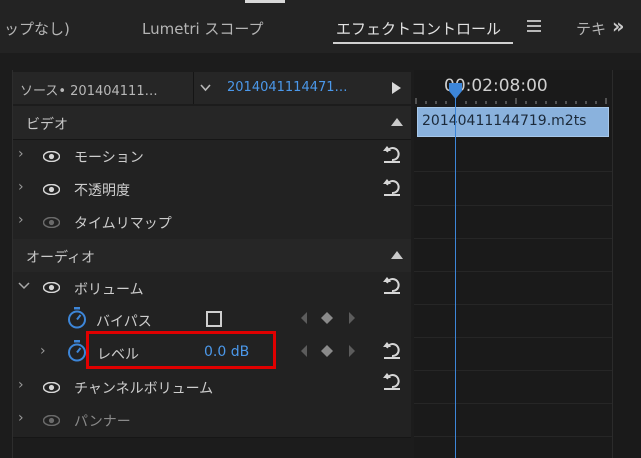 The width and height of the screenshot is (641, 458). I want to click on tab-overflow-icon: ››, so click(618, 26).